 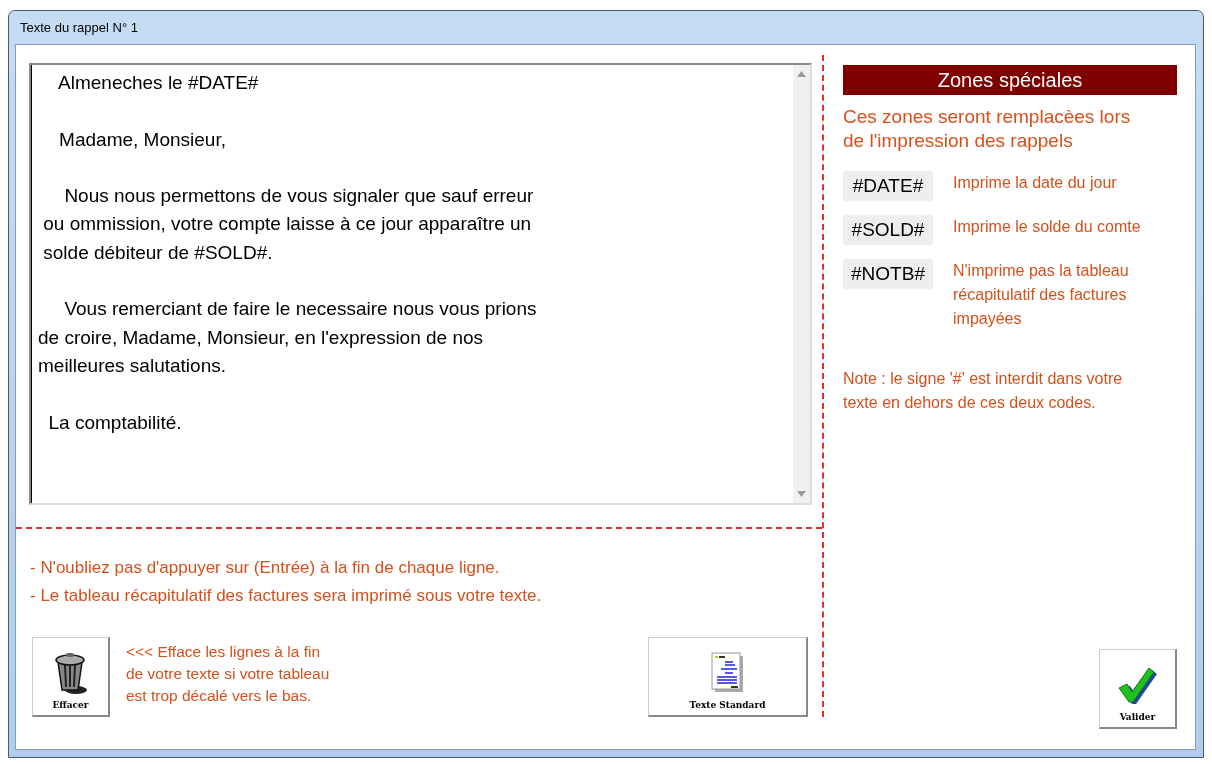 What do you see at coordinates (801, 74) in the screenshot?
I see `scroll-up-icon` at bounding box center [801, 74].